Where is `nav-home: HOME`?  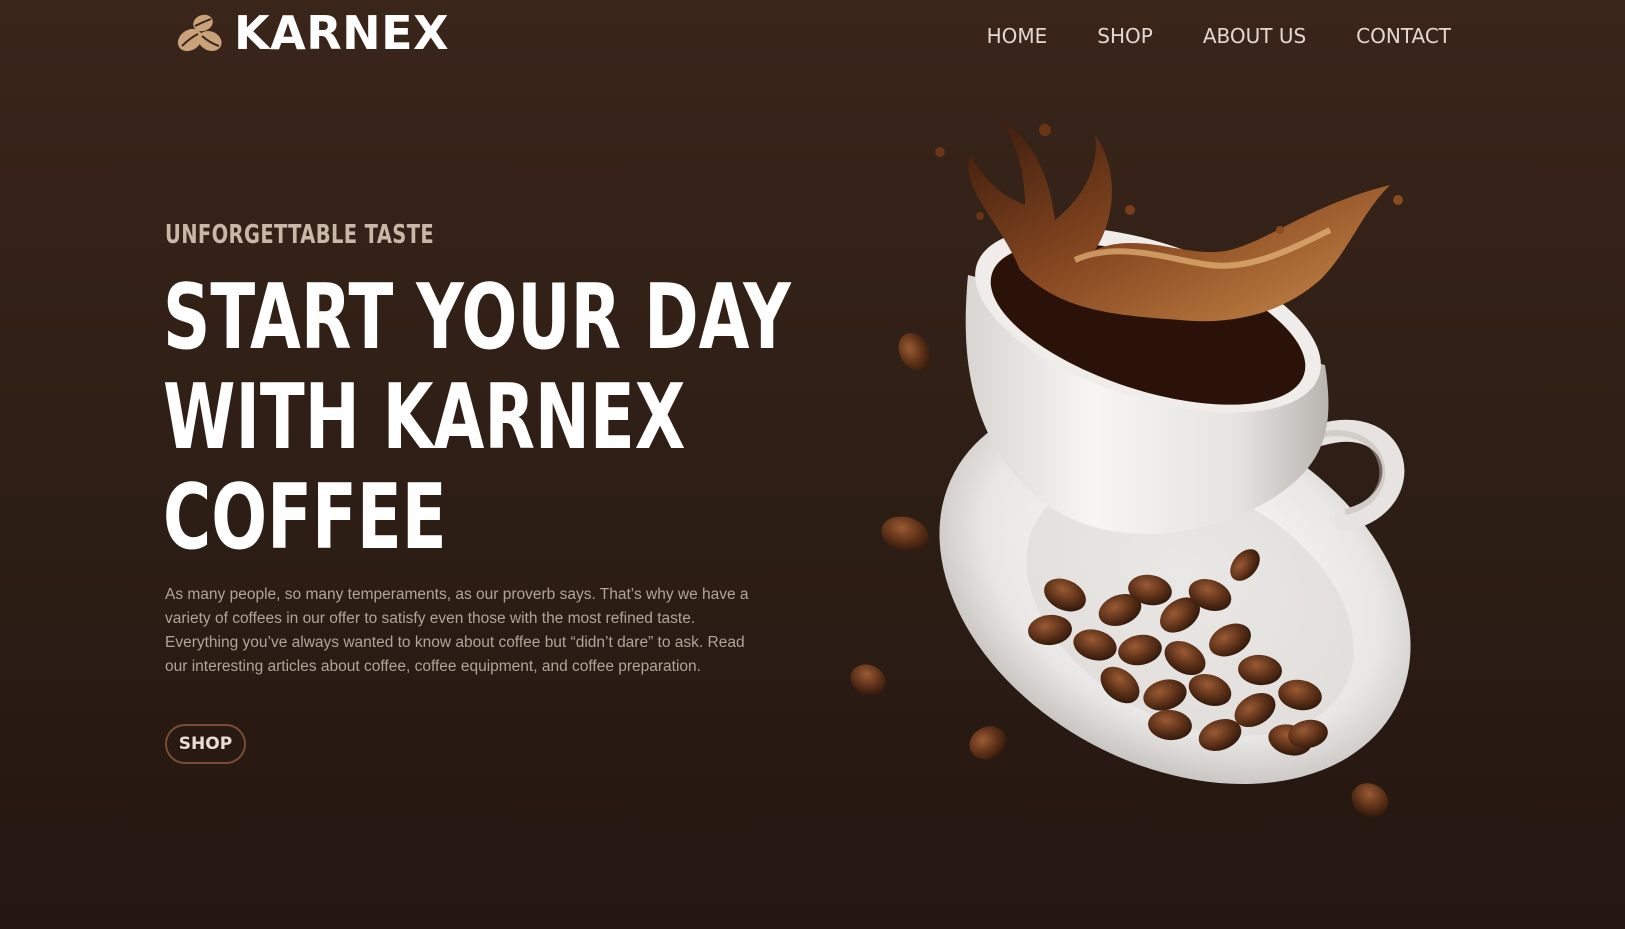
nav-home: HOME is located at coordinates (1017, 36).